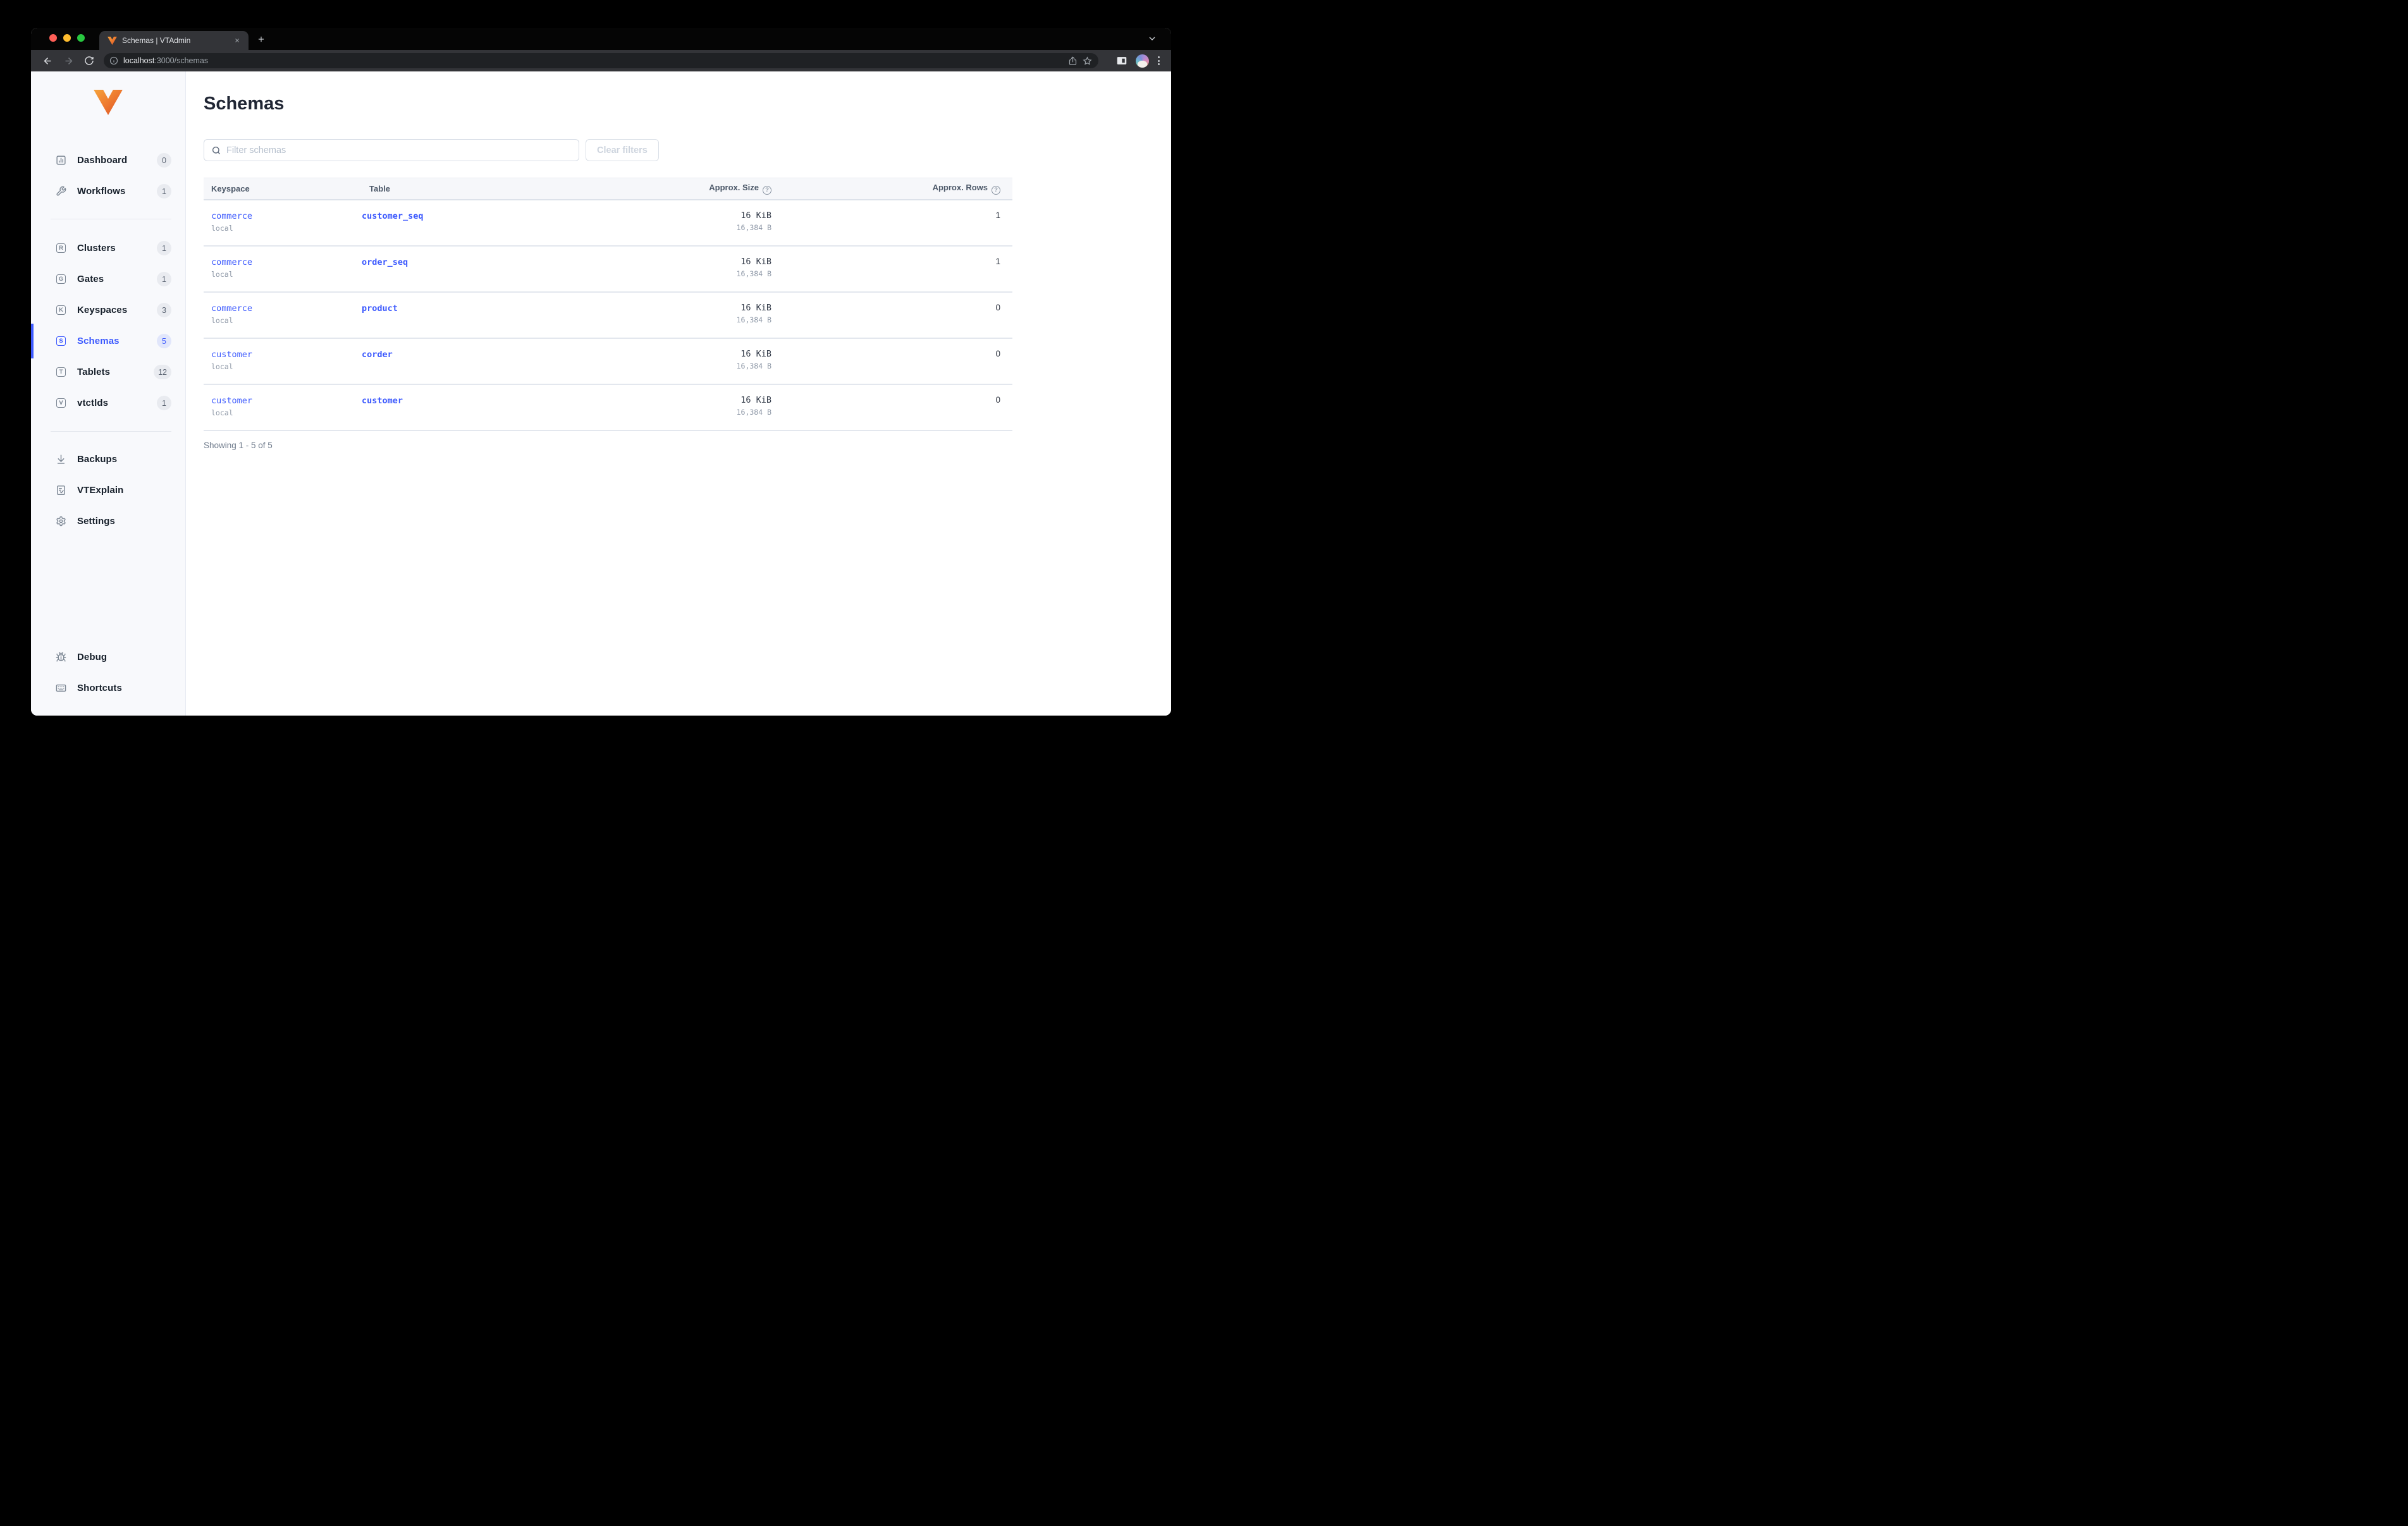 This screenshot has width=2408, height=1526. What do you see at coordinates (61, 403) in the screenshot?
I see `letter-v-box-icon: V` at bounding box center [61, 403].